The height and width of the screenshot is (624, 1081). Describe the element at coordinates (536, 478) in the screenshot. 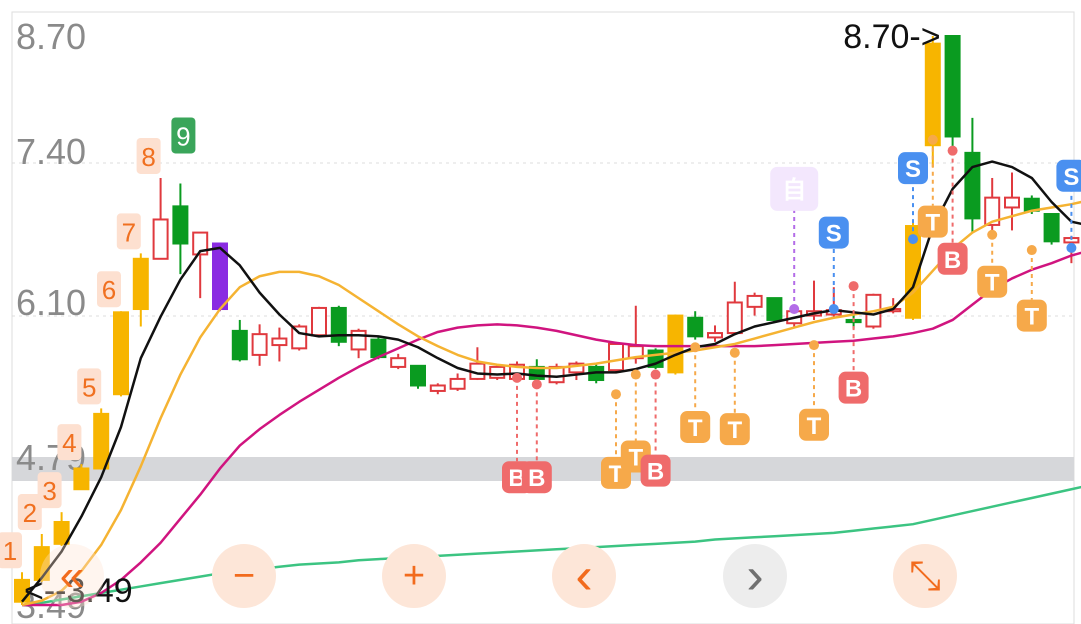

I see `signal-label: B` at that location.